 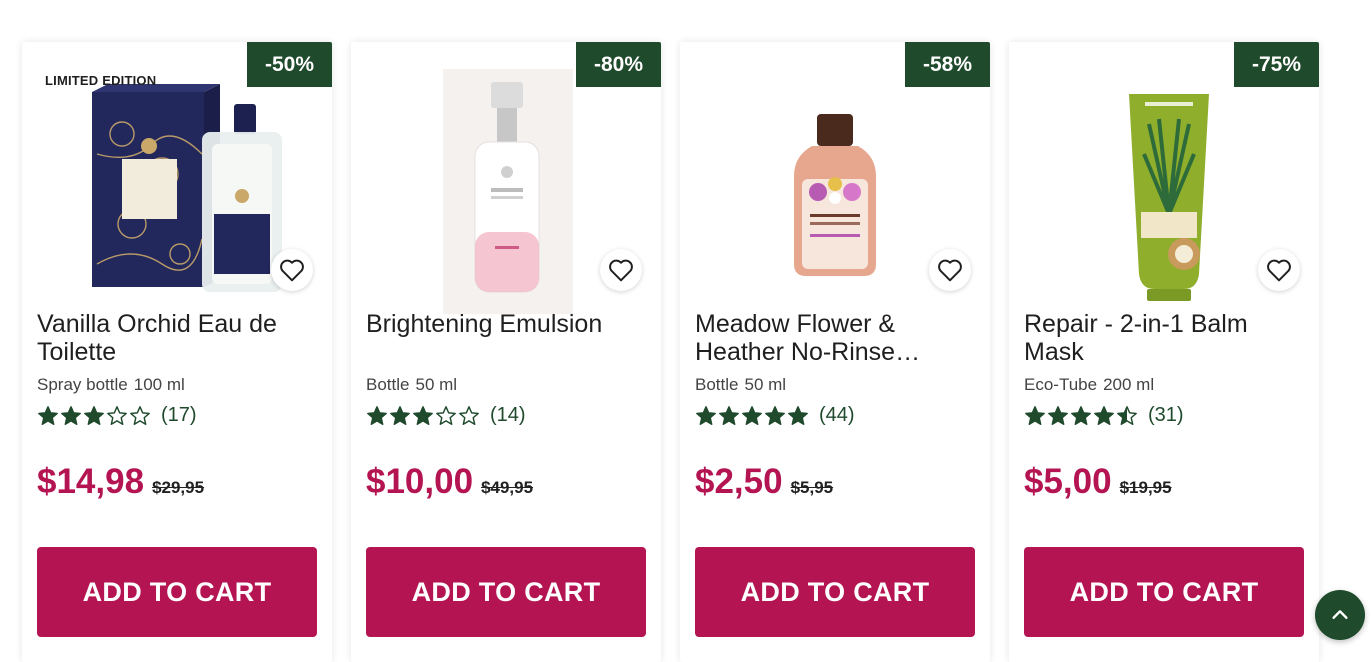 What do you see at coordinates (179, 415) in the screenshot?
I see `review-count: (17)` at bounding box center [179, 415].